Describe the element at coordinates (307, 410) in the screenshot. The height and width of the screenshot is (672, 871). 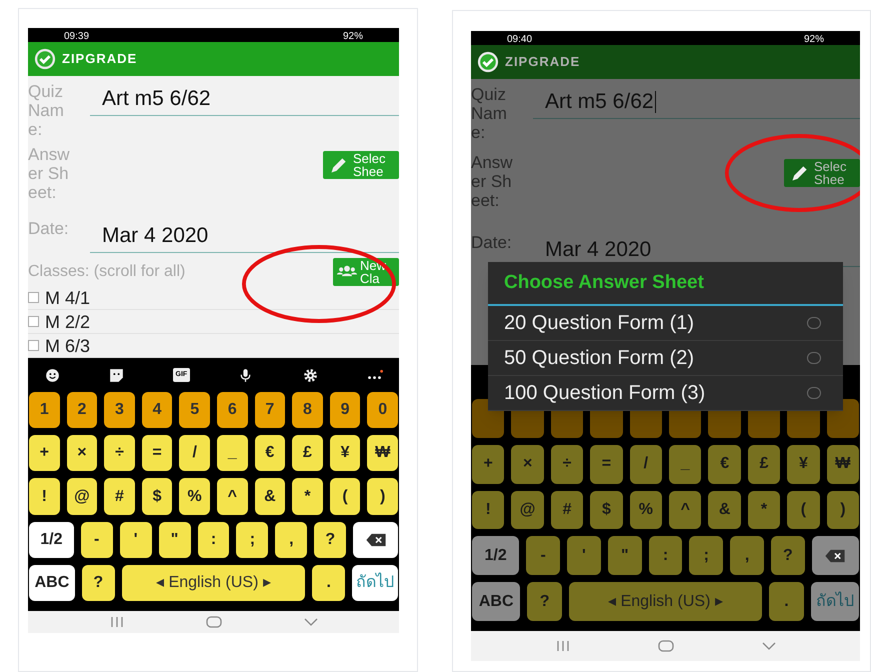
I see `keyboard-key: 8` at that location.